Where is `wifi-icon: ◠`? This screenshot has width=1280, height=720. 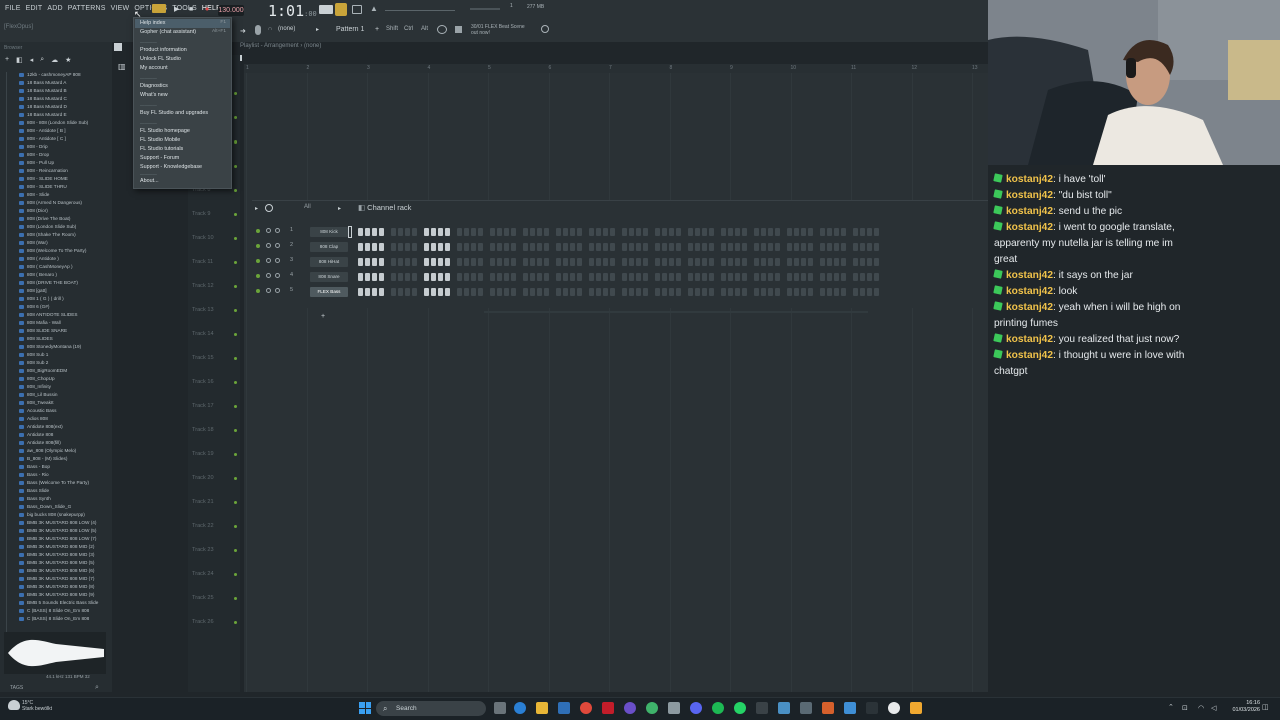 wifi-icon: ◠ is located at coordinates (1201, 708).